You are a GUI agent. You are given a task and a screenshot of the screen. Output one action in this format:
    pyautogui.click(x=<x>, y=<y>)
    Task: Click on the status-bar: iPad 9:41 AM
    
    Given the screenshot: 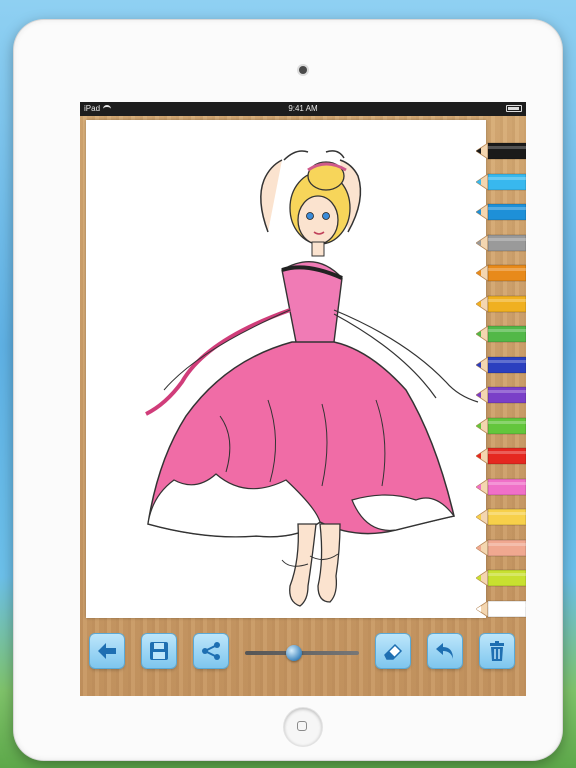 What is the action you would take?
    pyautogui.click(x=303, y=109)
    